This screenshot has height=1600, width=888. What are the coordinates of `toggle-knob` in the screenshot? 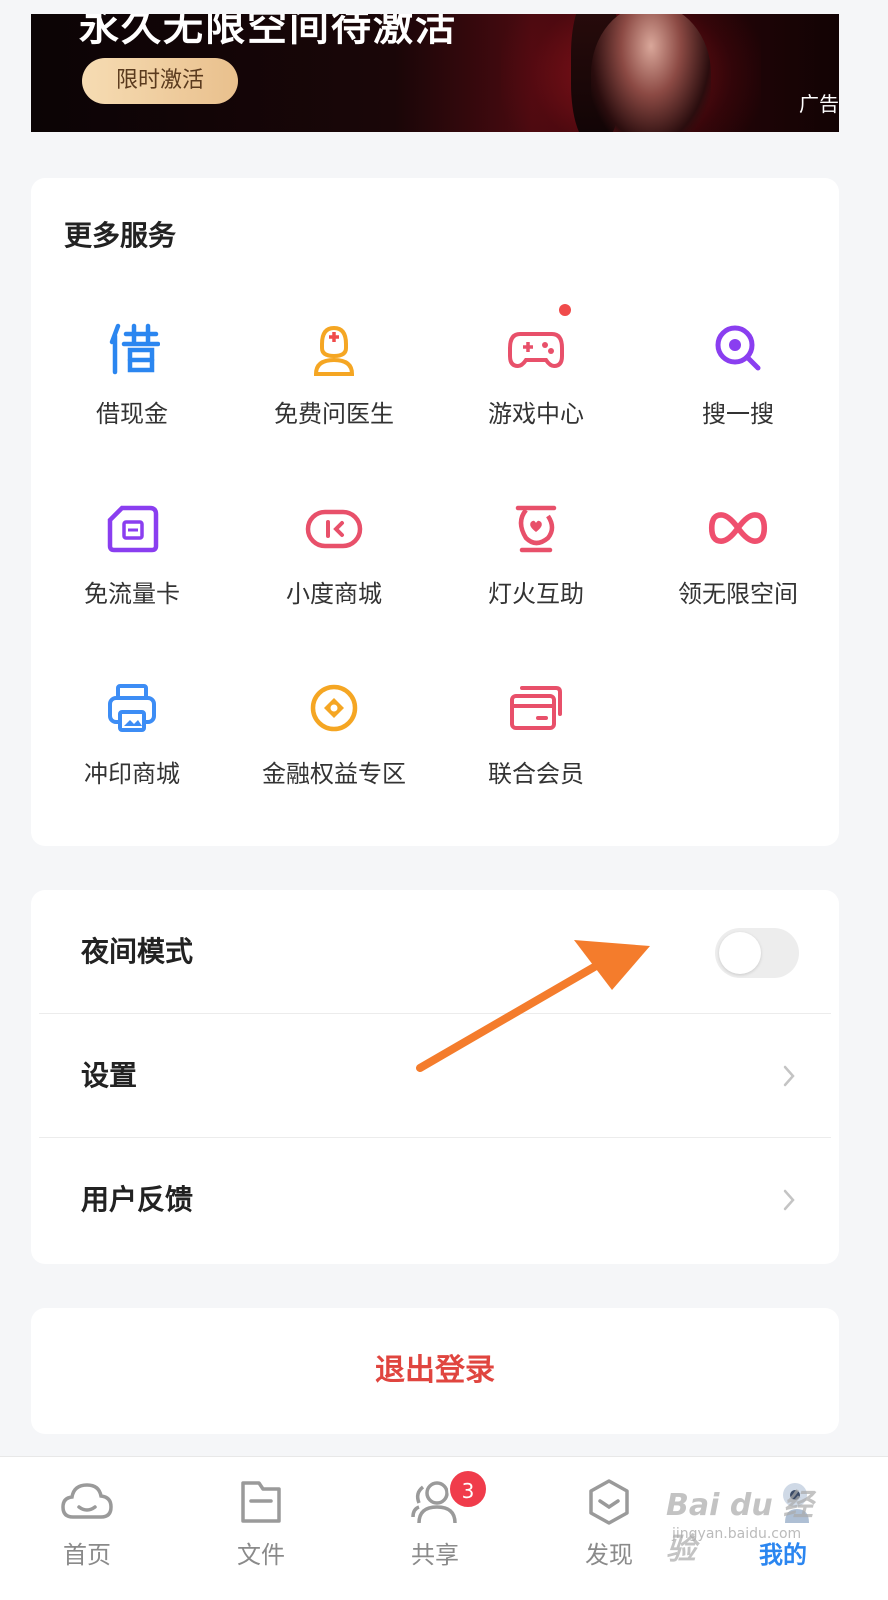 It's located at (740, 953).